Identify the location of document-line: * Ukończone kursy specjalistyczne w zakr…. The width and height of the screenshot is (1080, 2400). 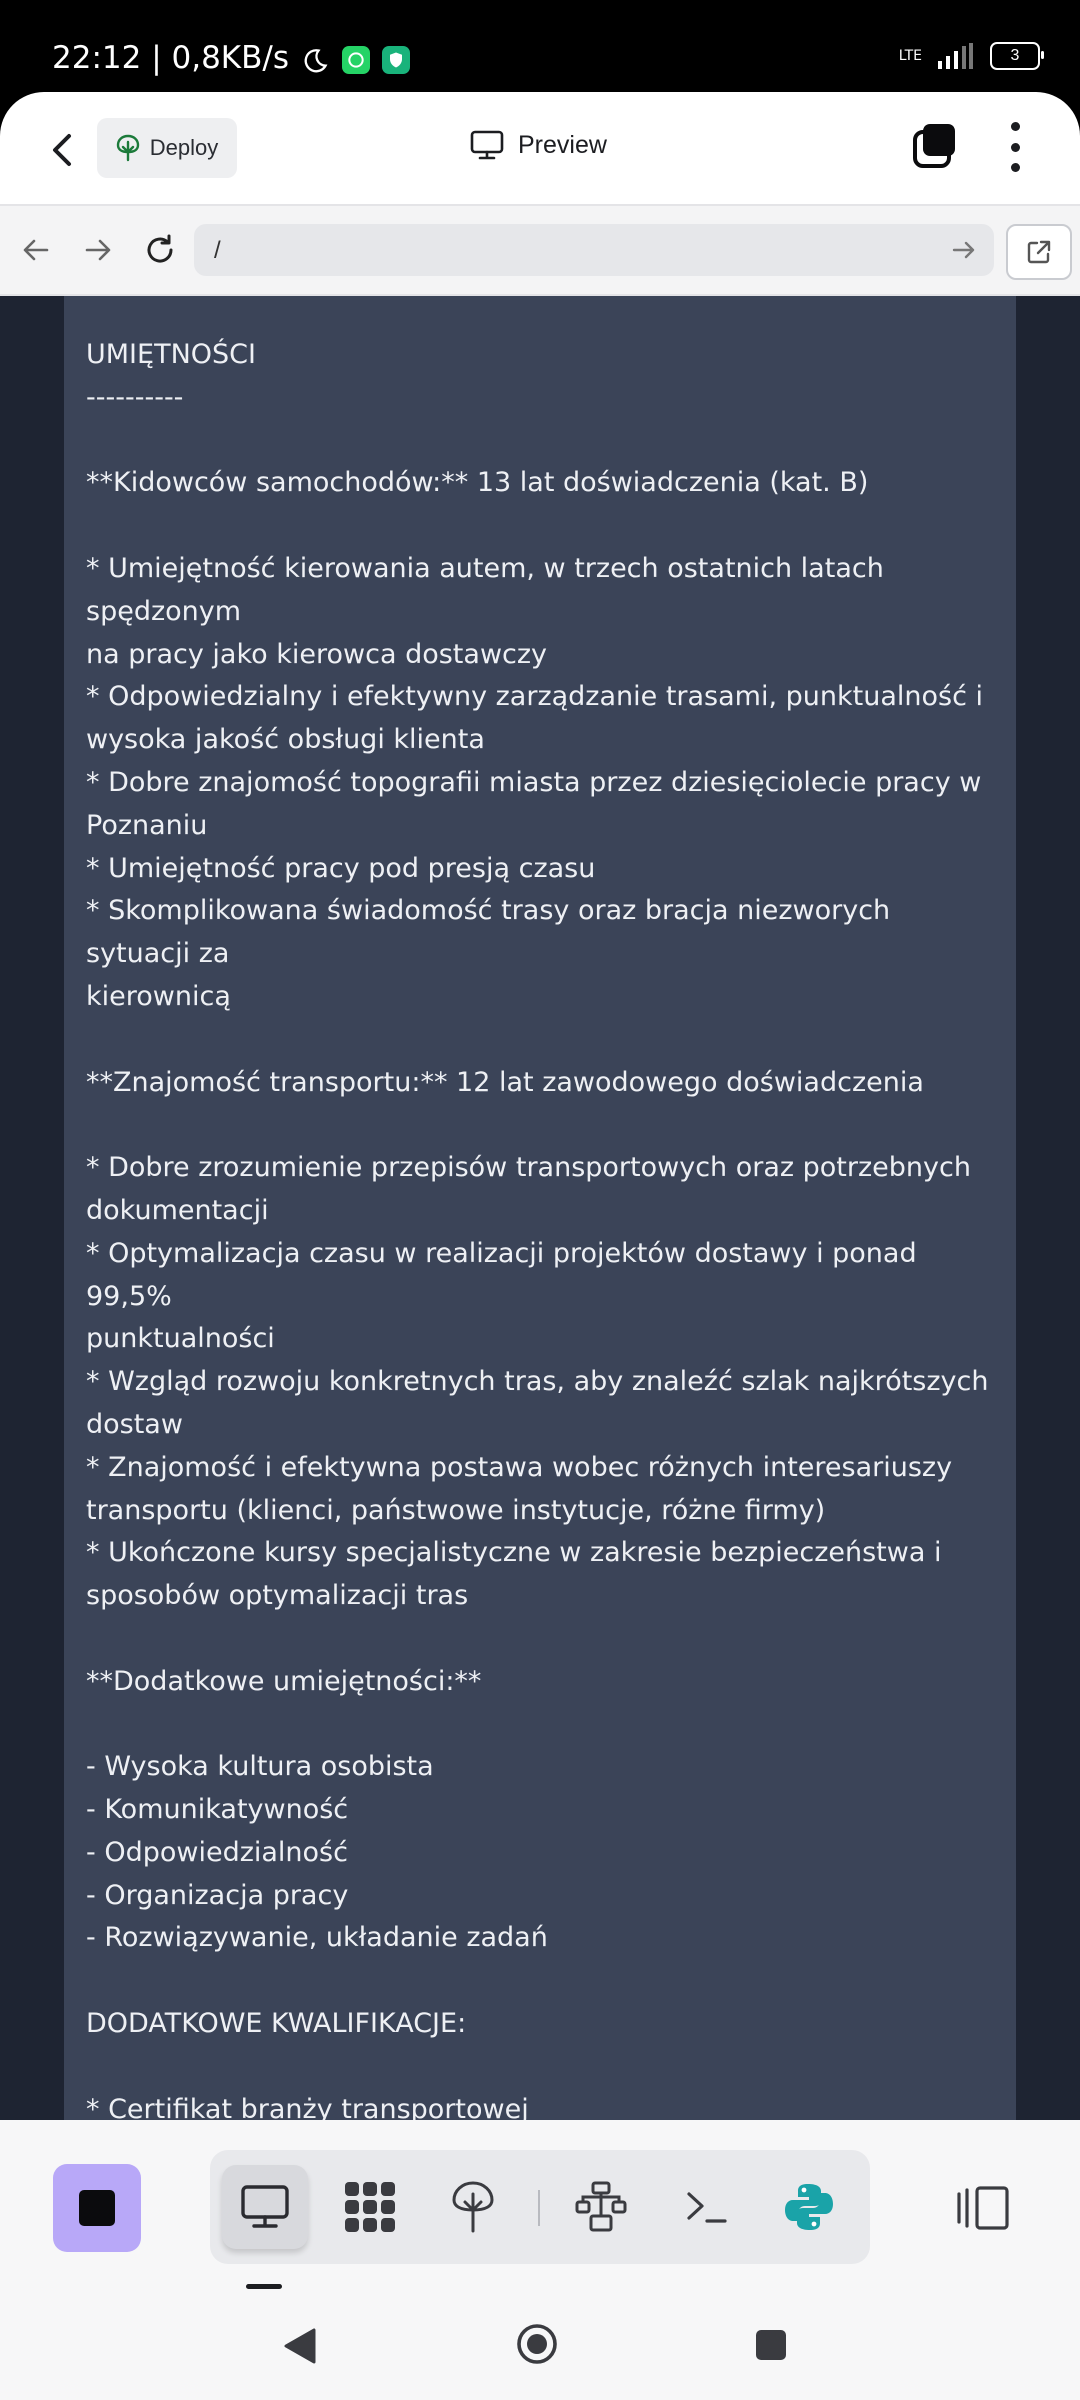
(514, 1553).